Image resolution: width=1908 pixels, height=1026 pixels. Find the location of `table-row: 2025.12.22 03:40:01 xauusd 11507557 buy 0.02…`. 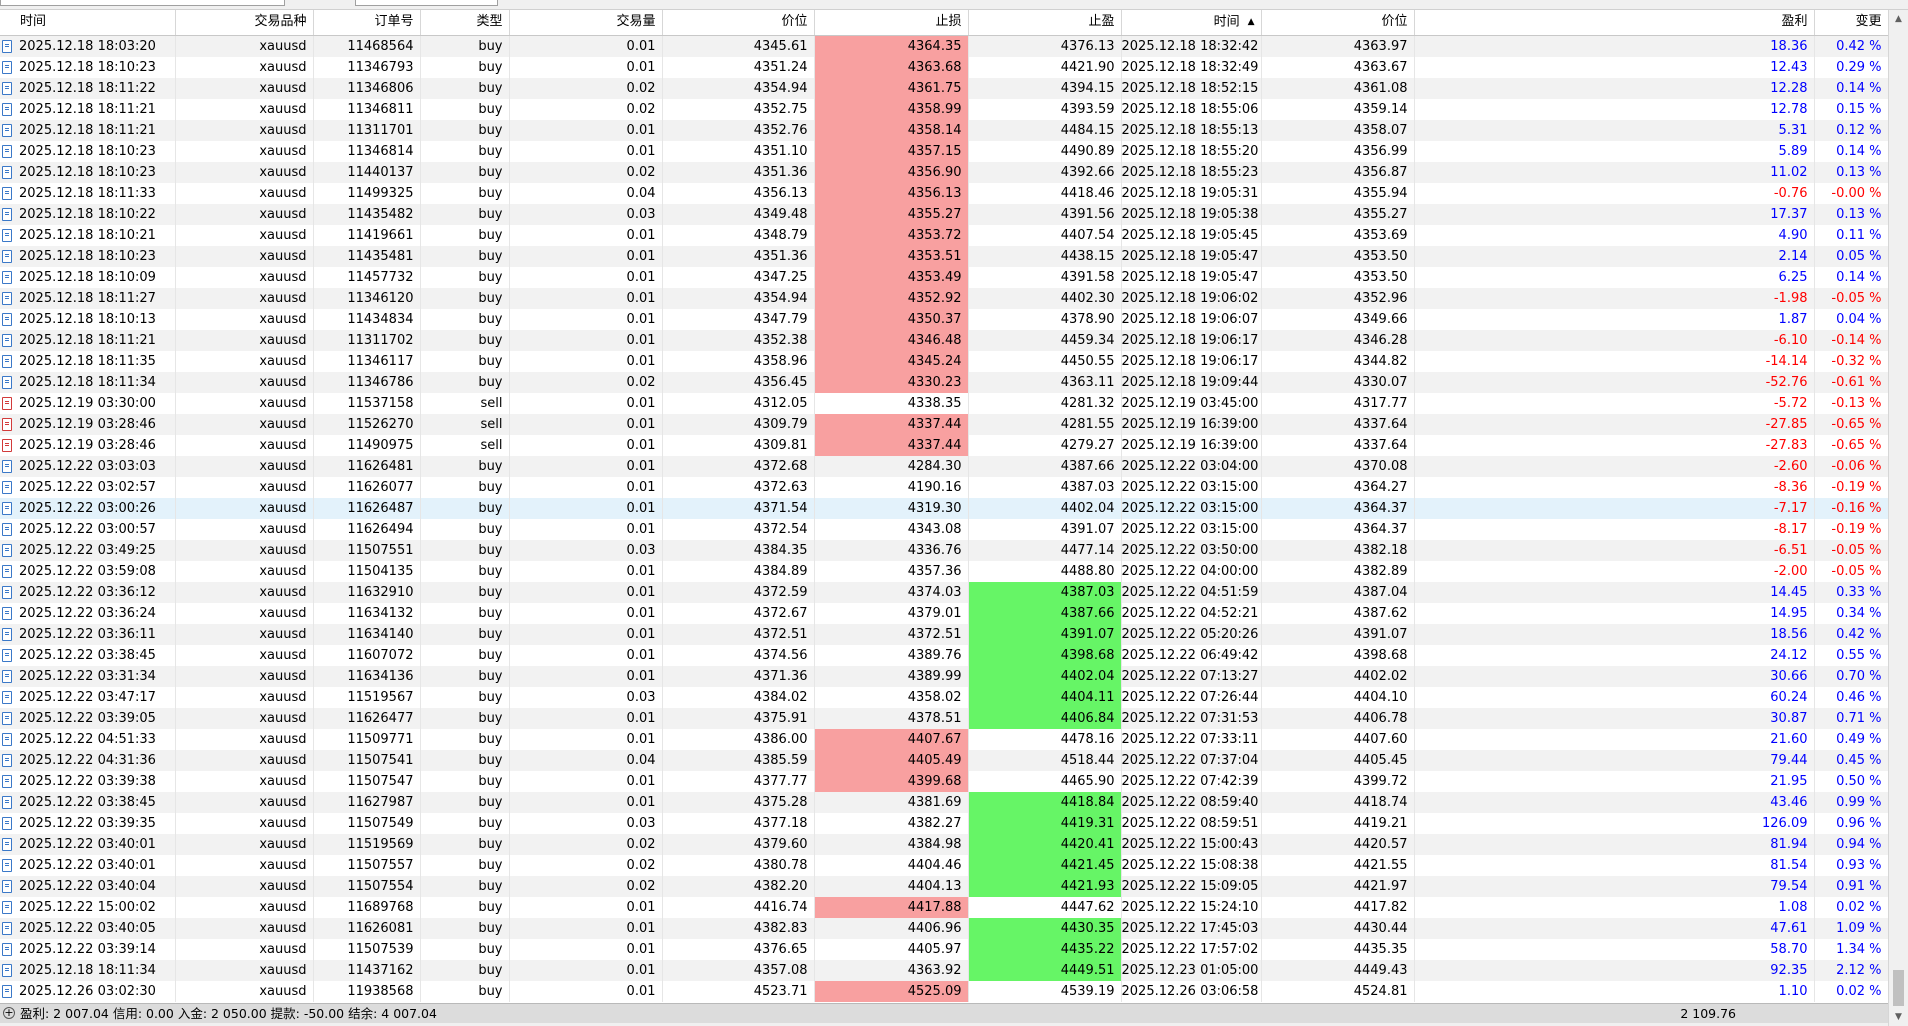

table-row: 2025.12.22 03:40:01 xauusd 11507557 buy 0.02… is located at coordinates (944, 865).